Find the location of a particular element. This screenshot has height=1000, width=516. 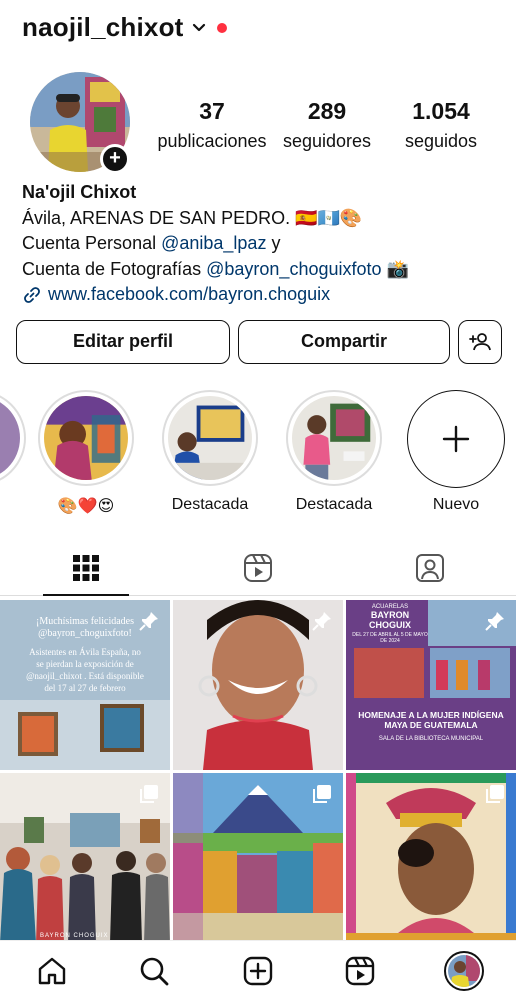

profile-avatar is located at coordinates (464, 971).